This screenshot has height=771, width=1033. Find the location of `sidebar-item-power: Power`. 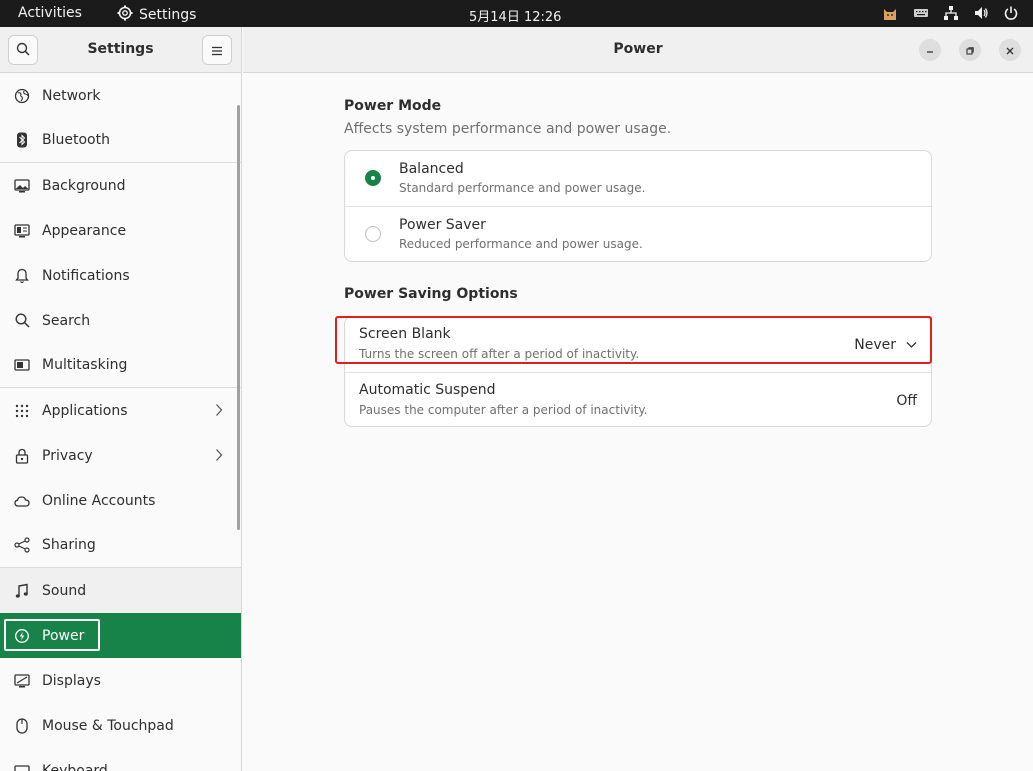

sidebar-item-power: Power is located at coordinates (120, 635).